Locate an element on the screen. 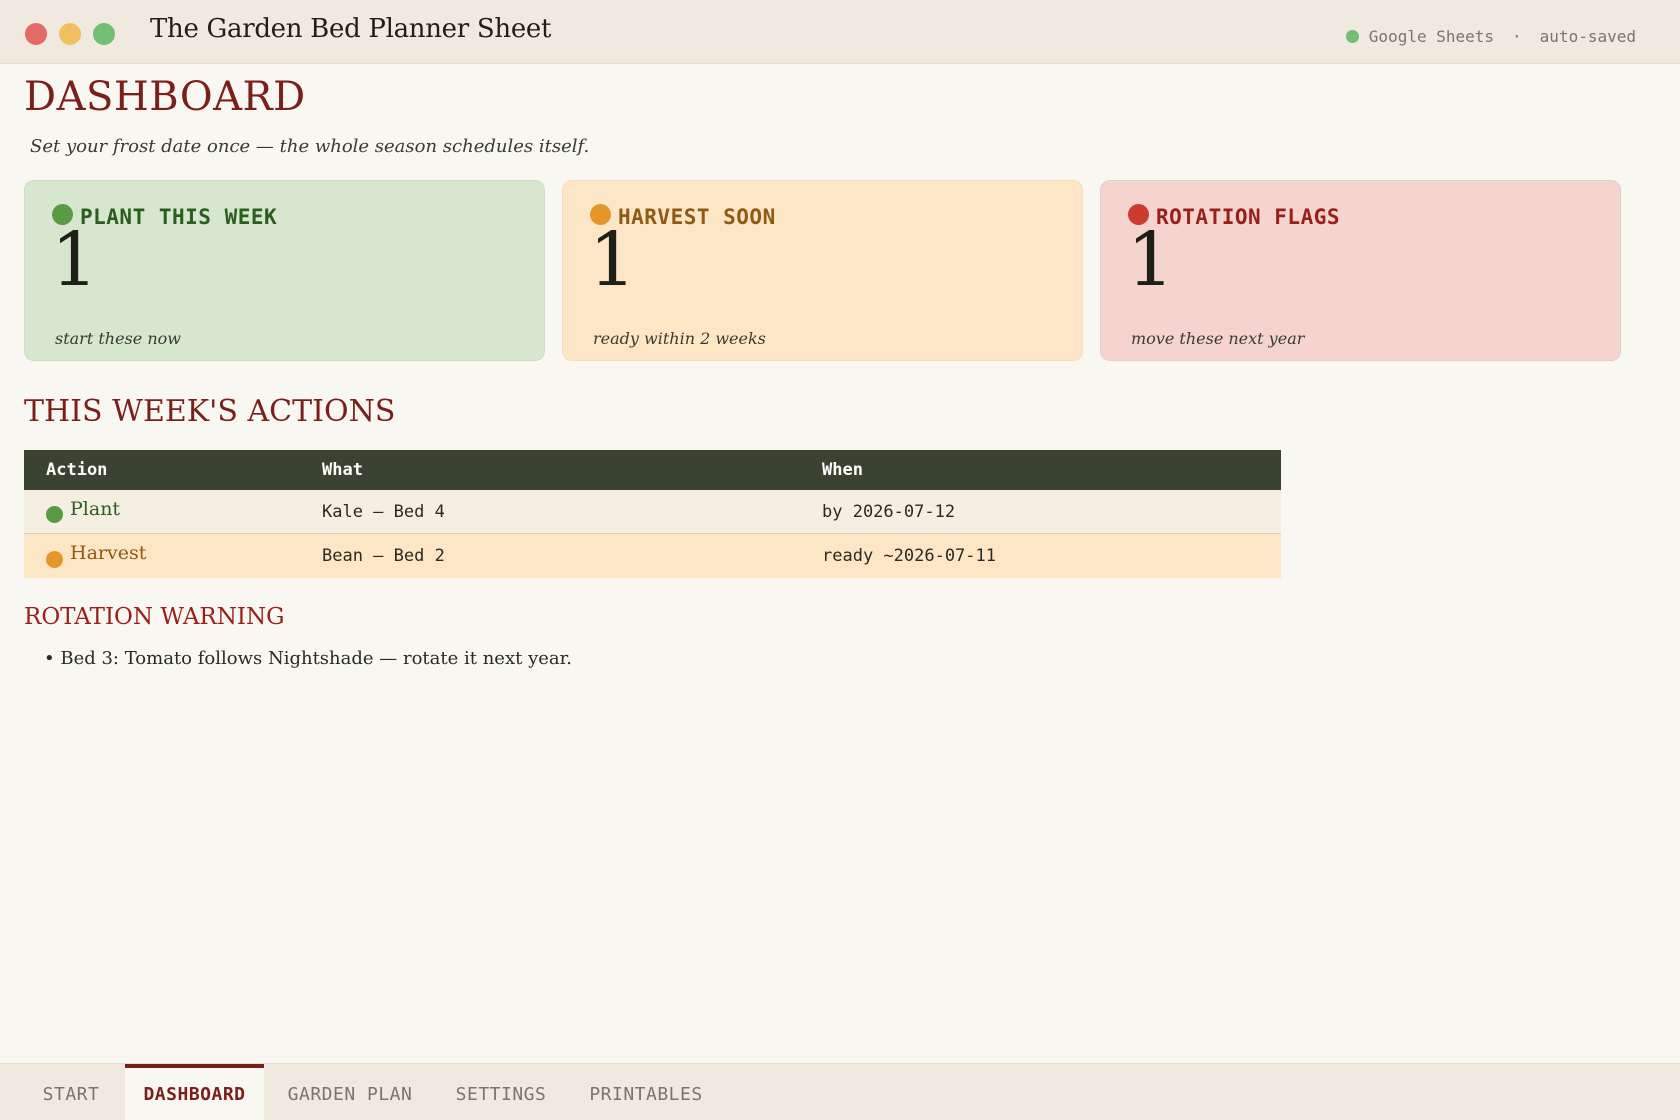 The height and width of the screenshot is (1120, 1680). green-dot-icon is located at coordinates (54, 514).